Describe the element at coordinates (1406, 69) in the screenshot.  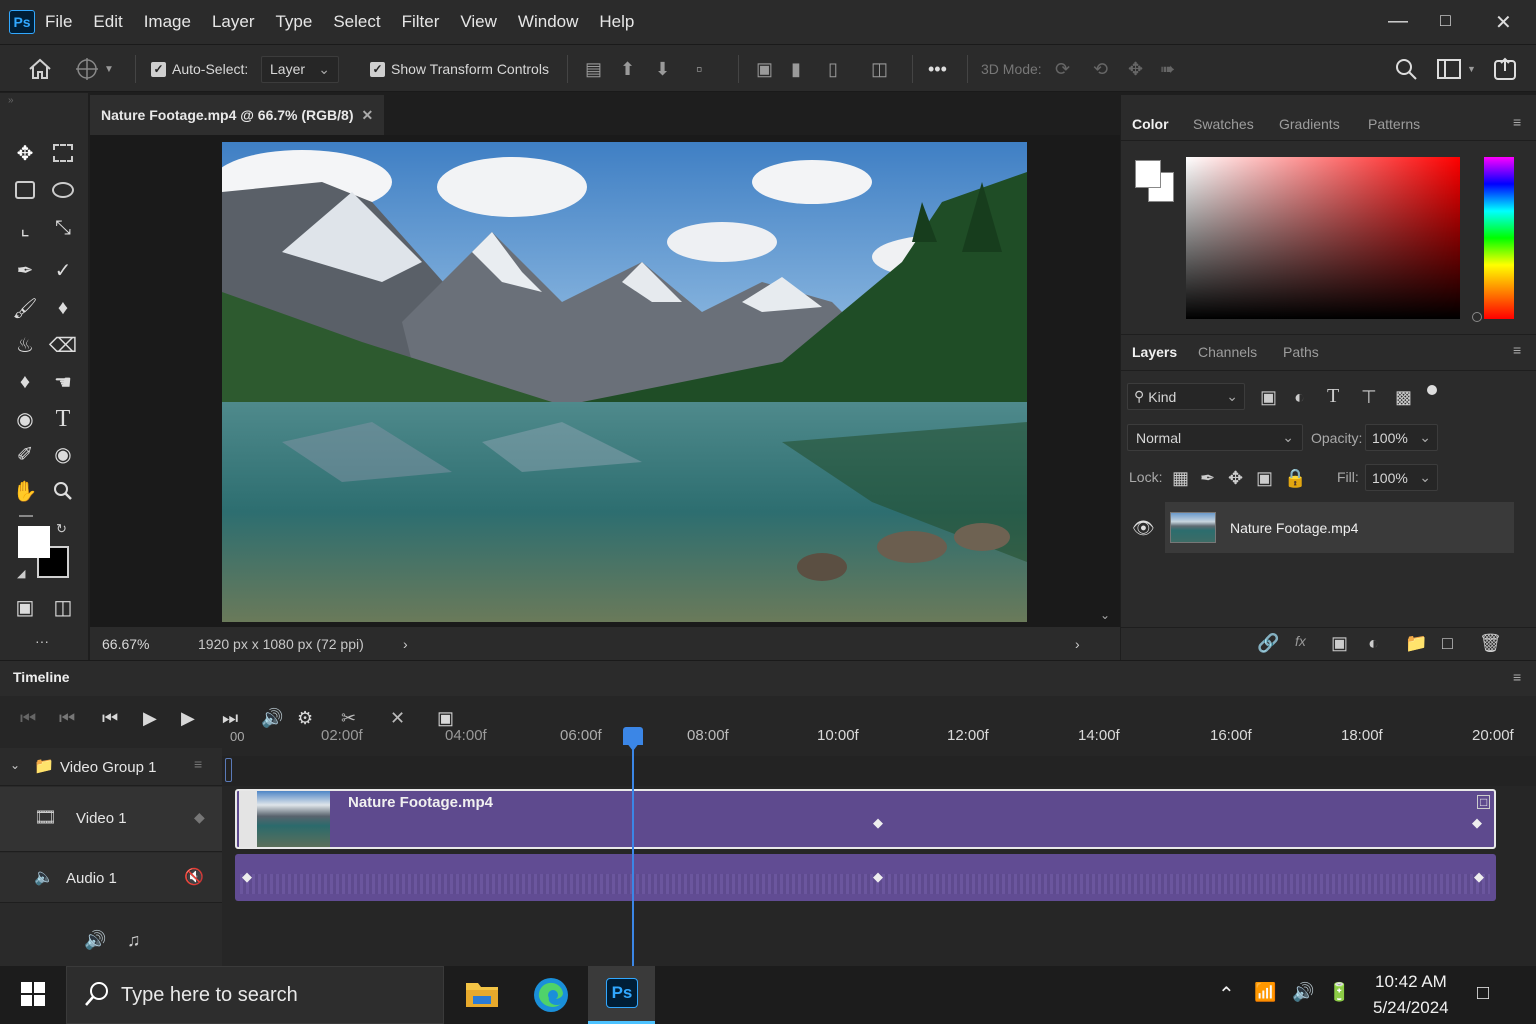
I see `search-icon` at that location.